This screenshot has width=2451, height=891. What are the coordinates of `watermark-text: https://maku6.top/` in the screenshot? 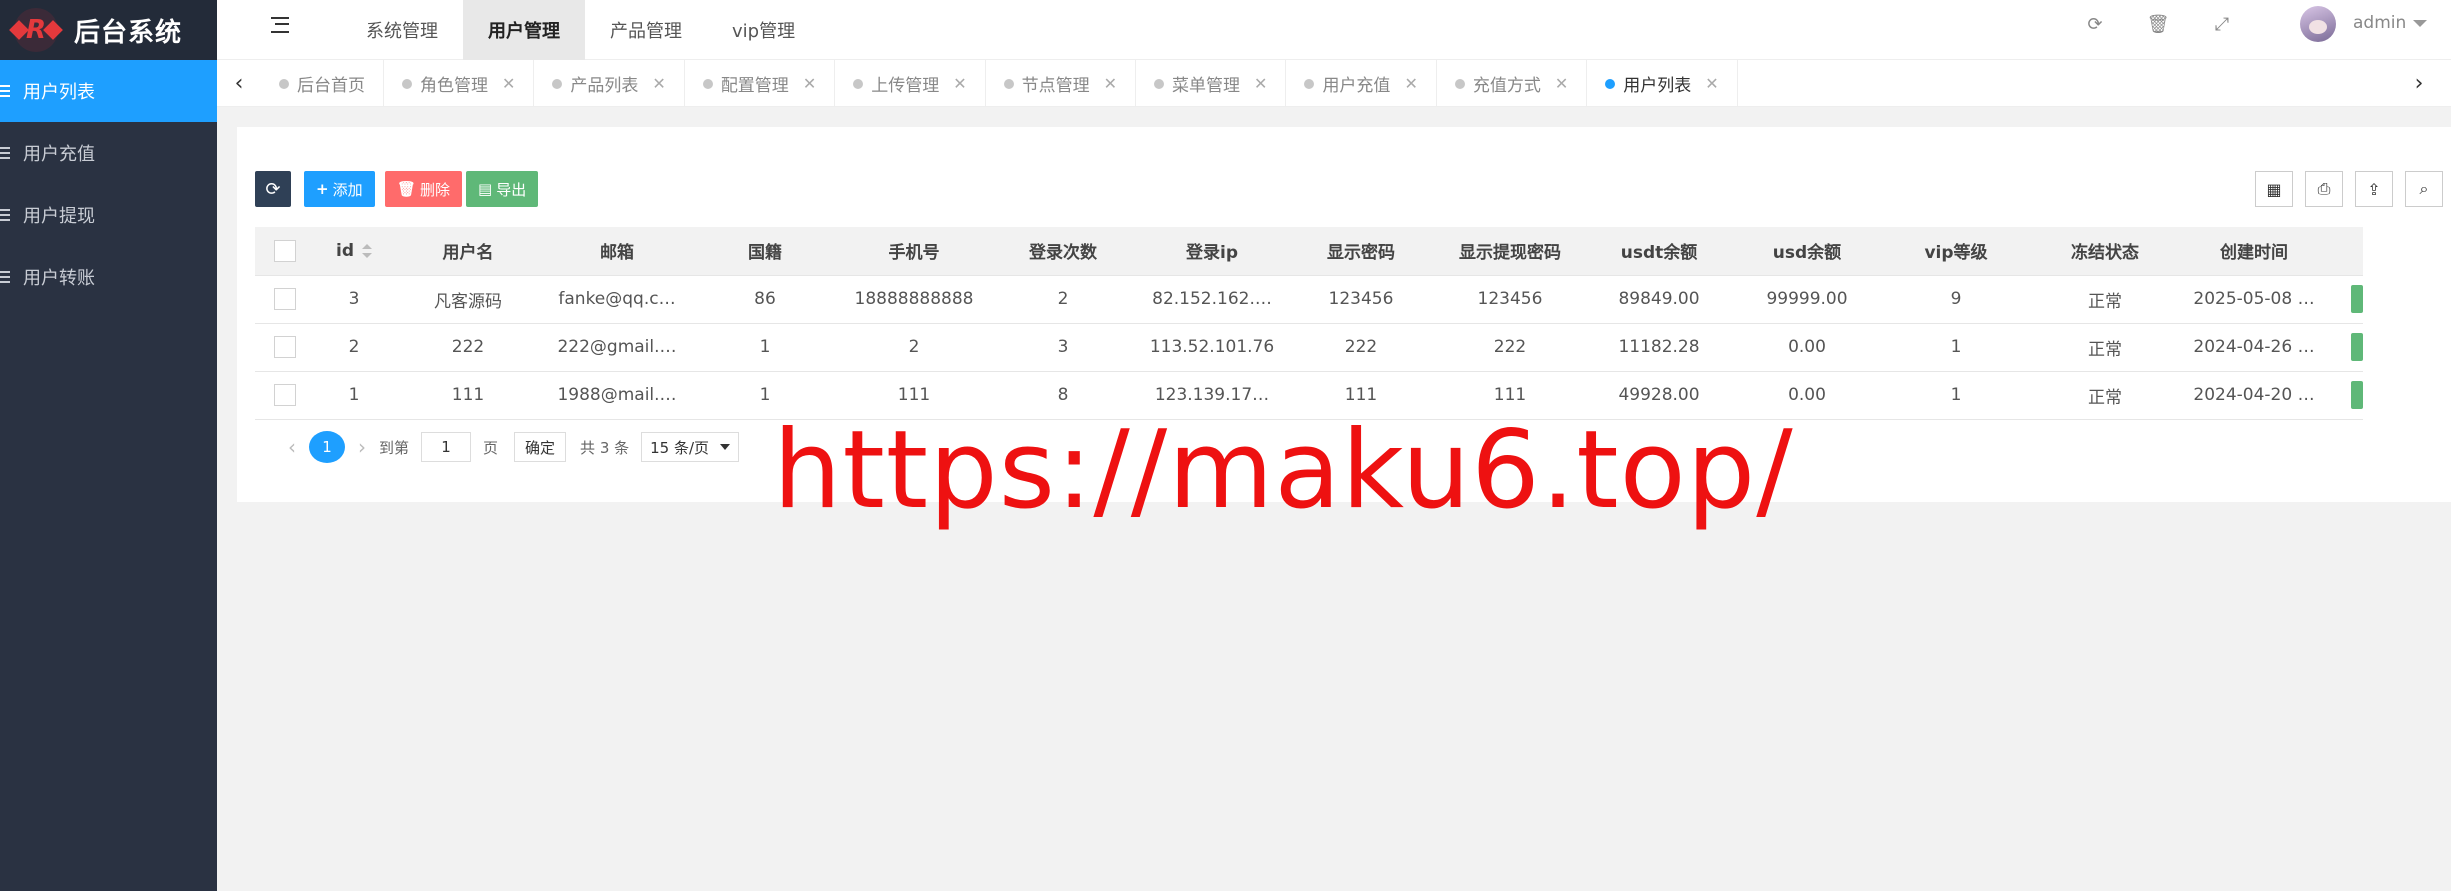 It's located at (1283, 470).